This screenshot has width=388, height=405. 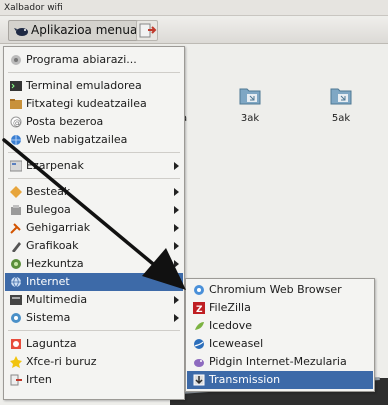 What do you see at coordinates (94, 300) in the screenshot?
I see `menu-item-multimedia: Multimedia` at bounding box center [94, 300].